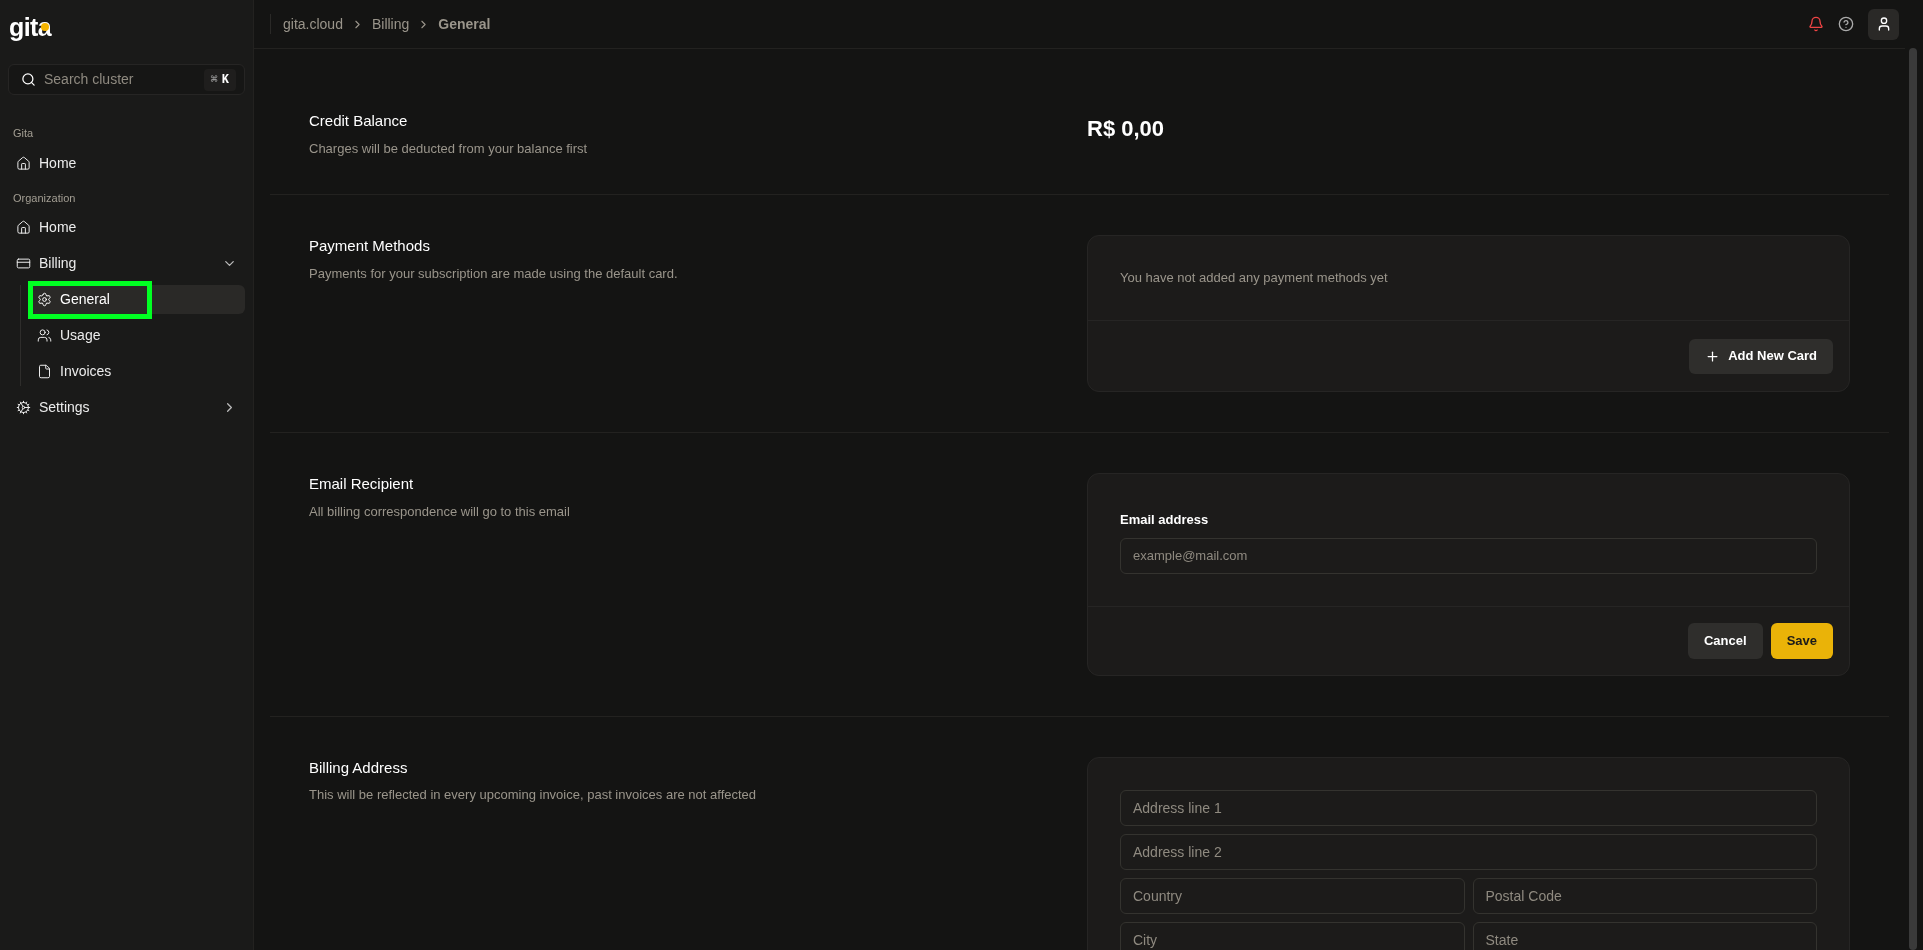 The width and height of the screenshot is (1923, 950). Describe the element at coordinates (137, 335) in the screenshot. I see `nav-item: Usage` at that location.